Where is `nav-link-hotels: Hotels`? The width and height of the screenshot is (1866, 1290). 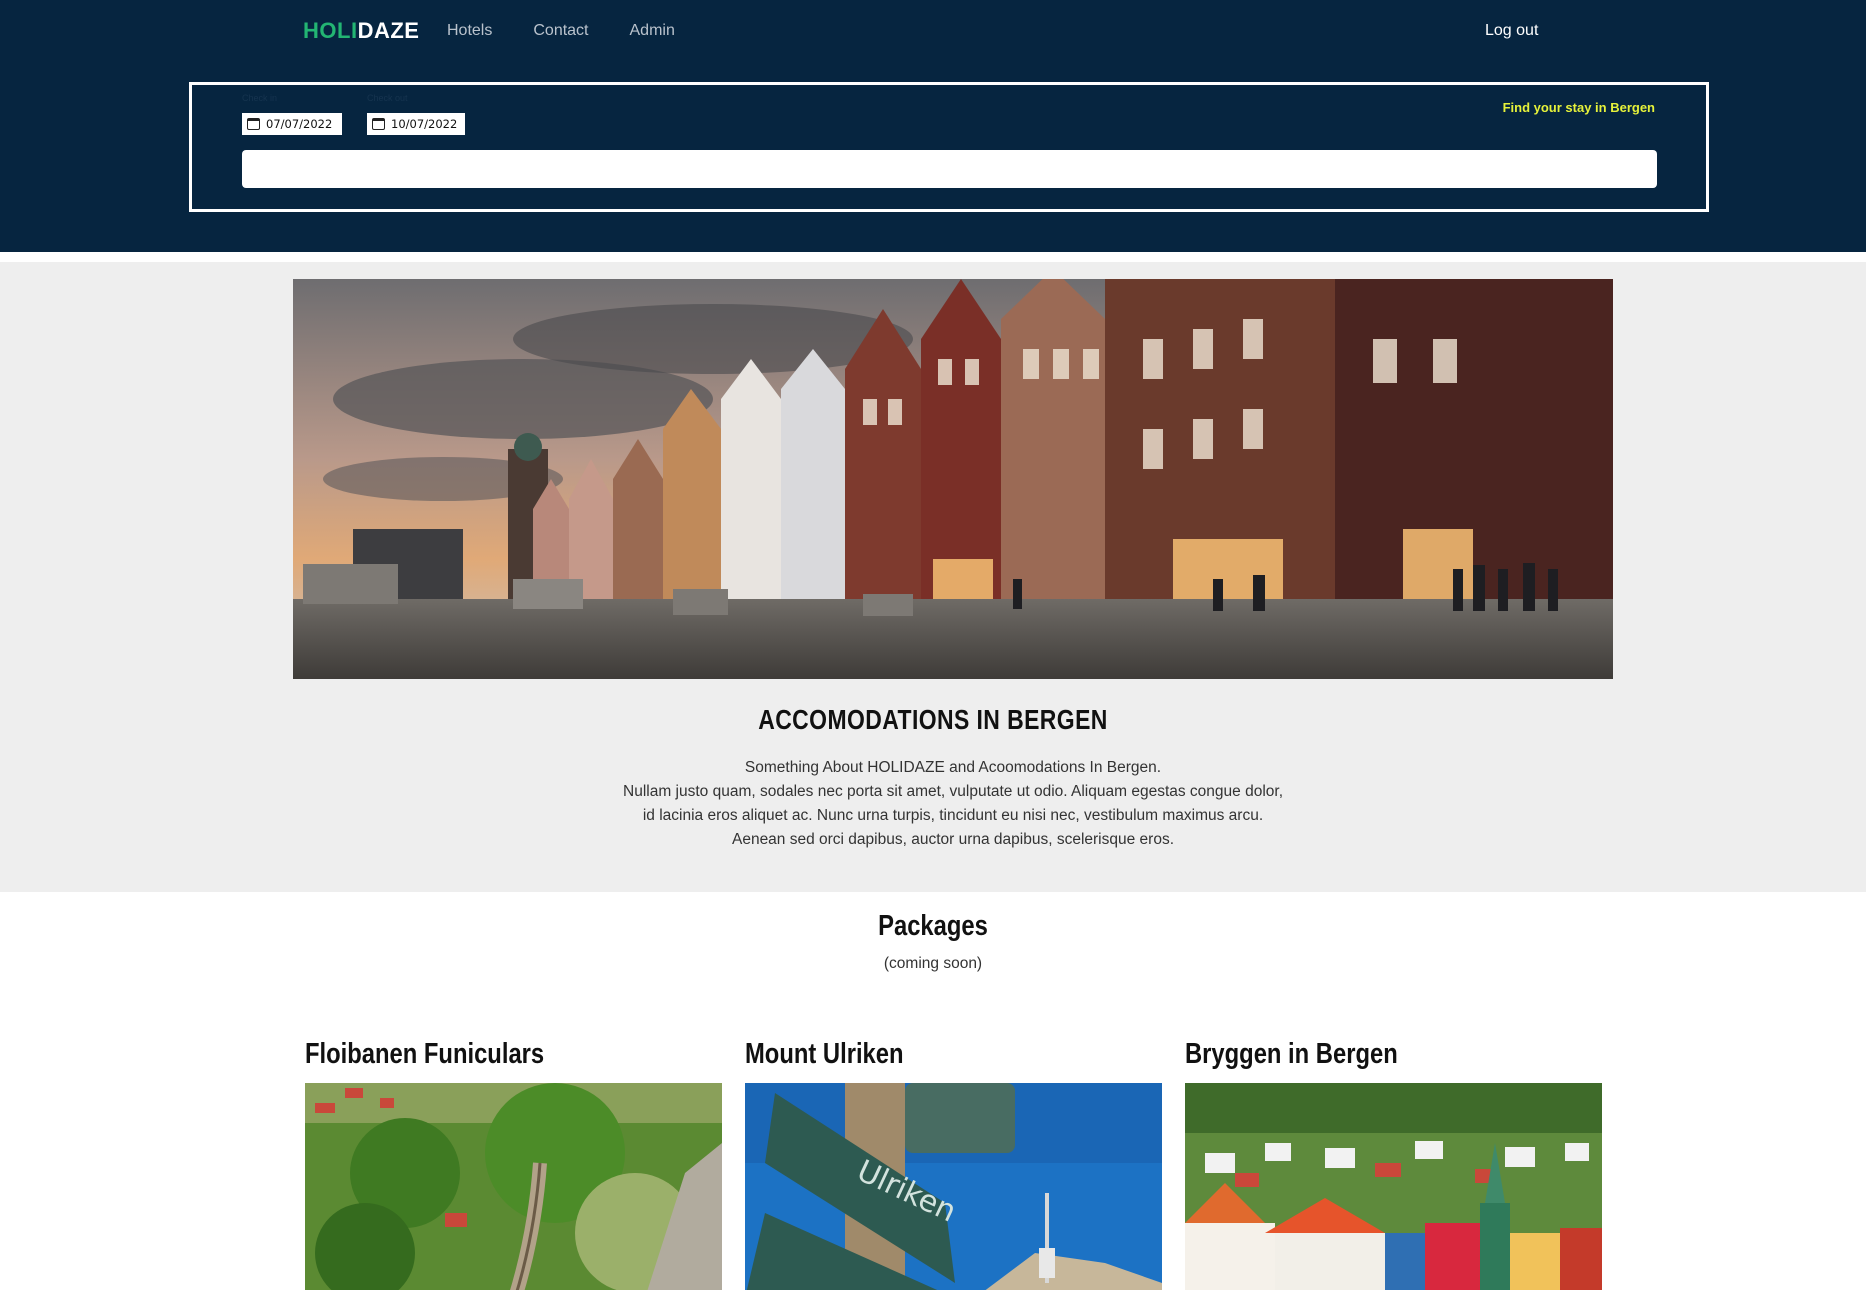
nav-link-hotels: Hotels is located at coordinates (469, 31).